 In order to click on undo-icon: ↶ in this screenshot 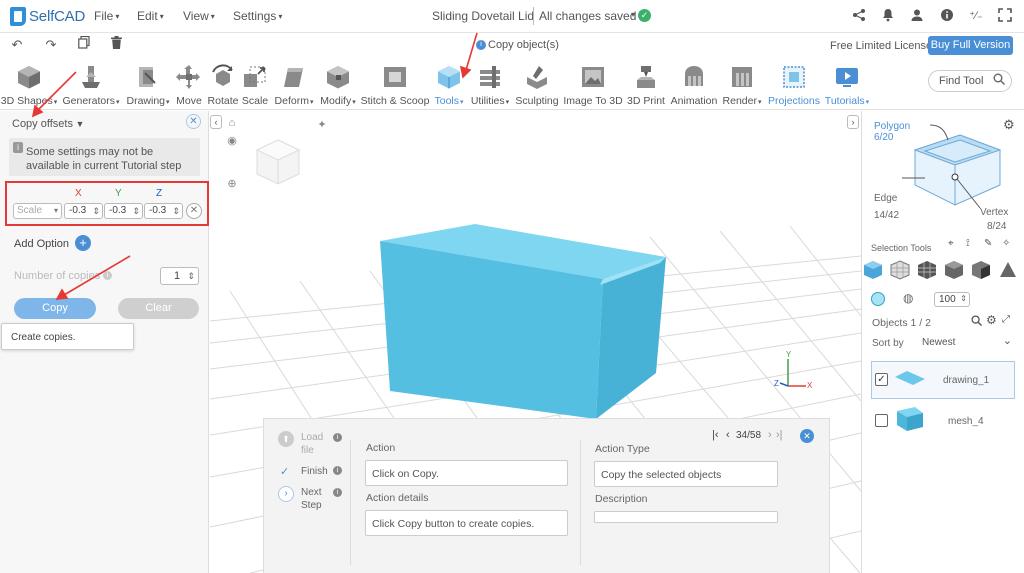, I will do `click(17, 45)`.